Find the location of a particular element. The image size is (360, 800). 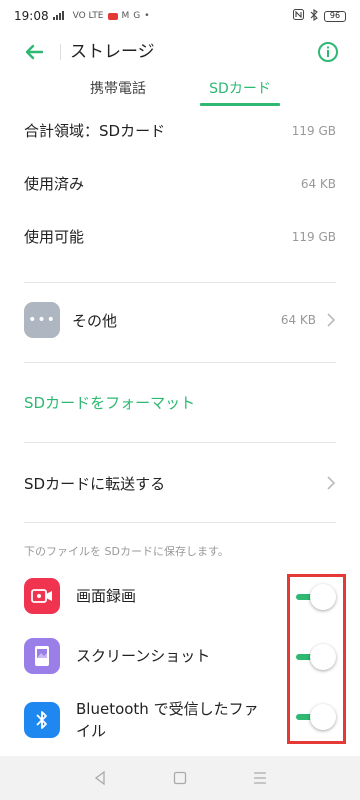

bluetooth-status-icon is located at coordinates (314, 16).